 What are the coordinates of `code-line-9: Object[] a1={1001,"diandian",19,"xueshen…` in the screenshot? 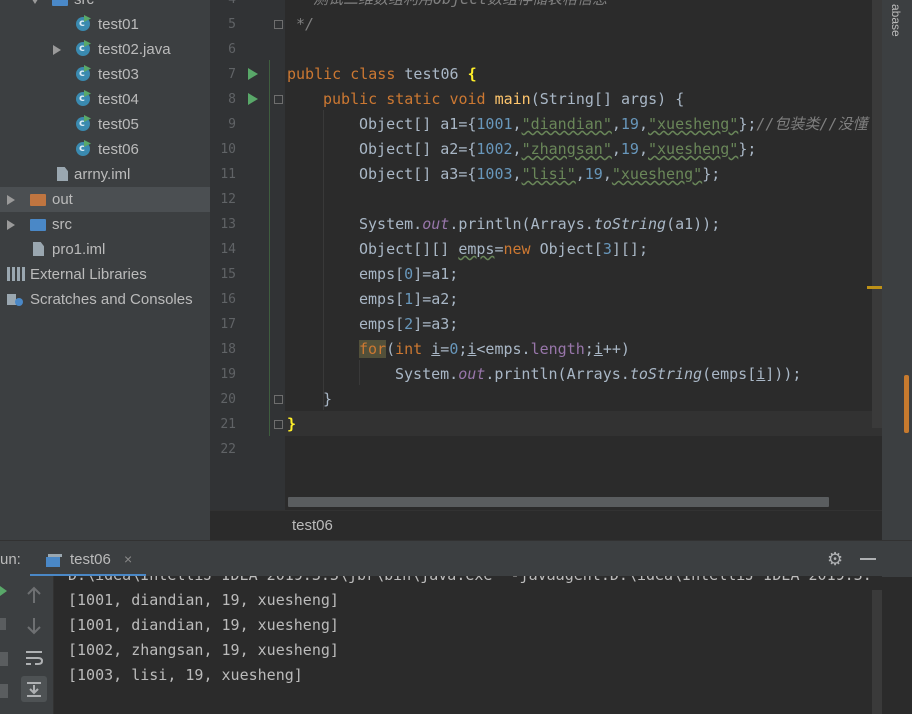 It's located at (613, 124).